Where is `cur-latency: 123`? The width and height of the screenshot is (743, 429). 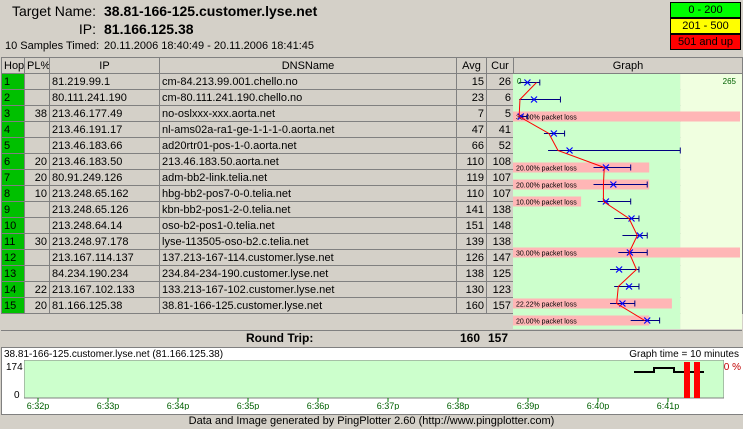
cur-latency: 123 is located at coordinates (500, 289).